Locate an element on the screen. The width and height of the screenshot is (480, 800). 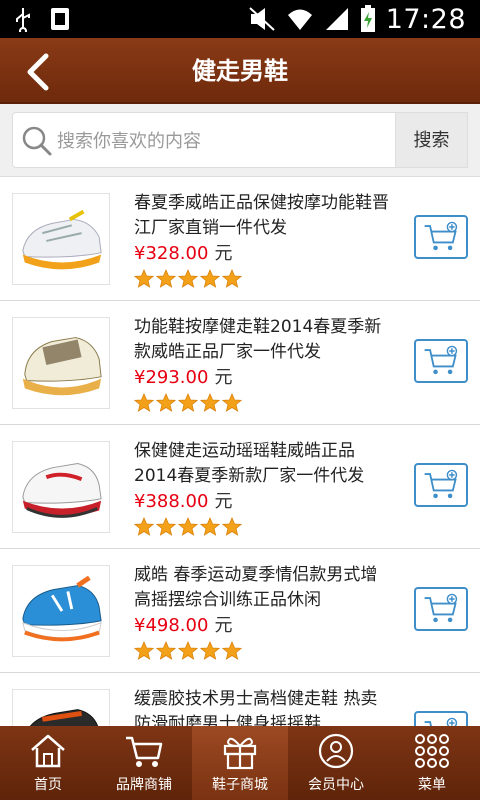
product-title: 威皓 春季运动夏季情侣款男式增高摇摆综合训练正品休闲 is located at coordinates (256, 587).